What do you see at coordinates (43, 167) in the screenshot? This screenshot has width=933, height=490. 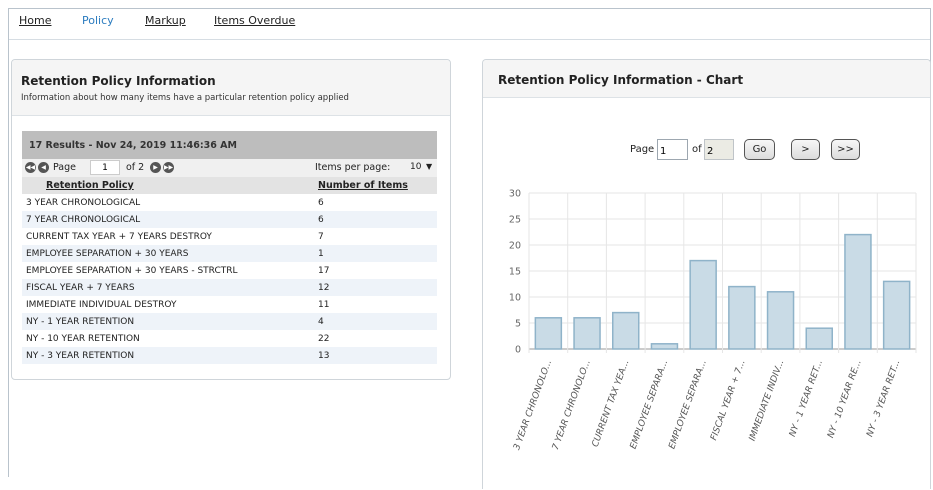 I see `prev-page-icon: ◀` at bounding box center [43, 167].